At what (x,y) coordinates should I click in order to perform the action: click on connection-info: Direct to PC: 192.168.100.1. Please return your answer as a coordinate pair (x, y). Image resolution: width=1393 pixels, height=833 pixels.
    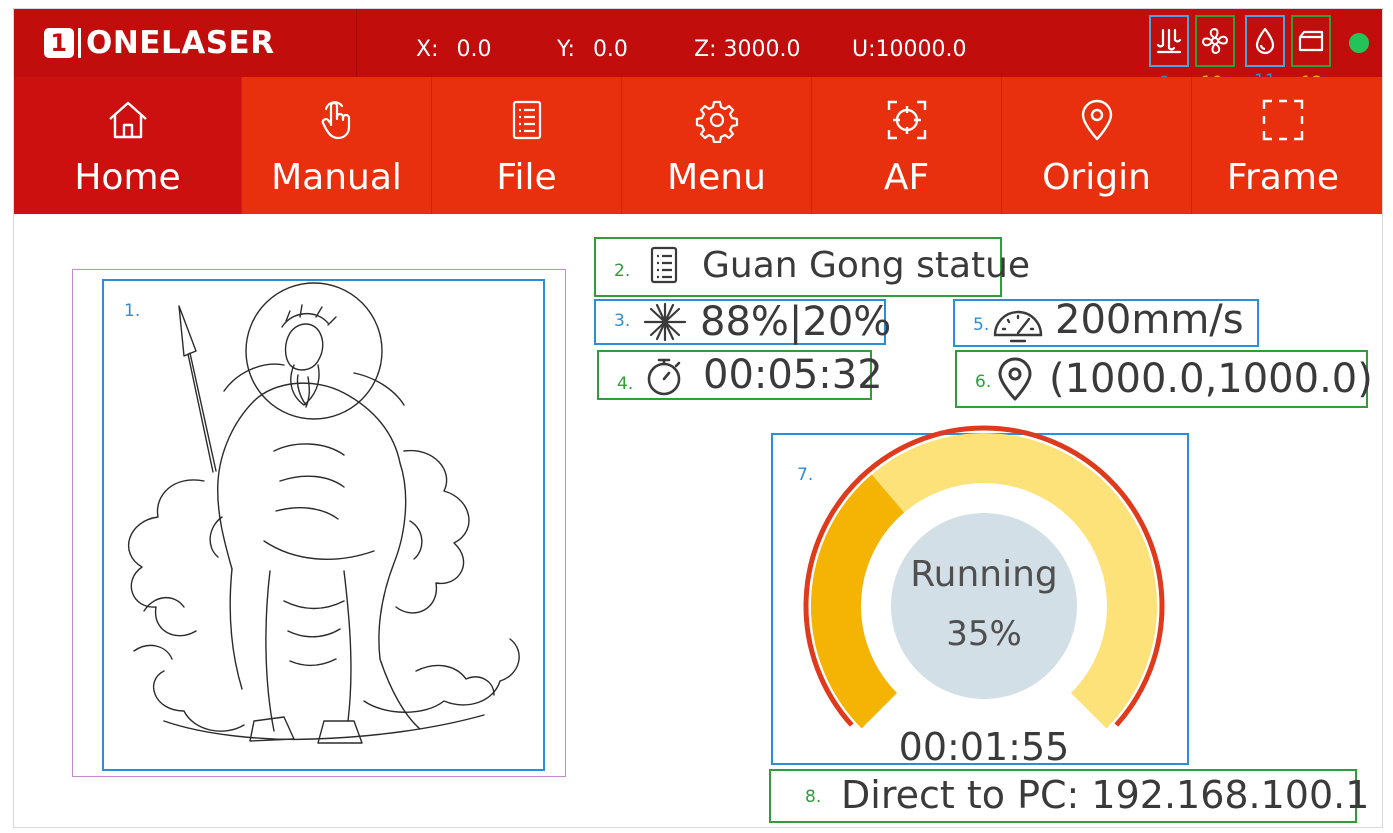
    Looking at the image, I should click on (1105, 795).